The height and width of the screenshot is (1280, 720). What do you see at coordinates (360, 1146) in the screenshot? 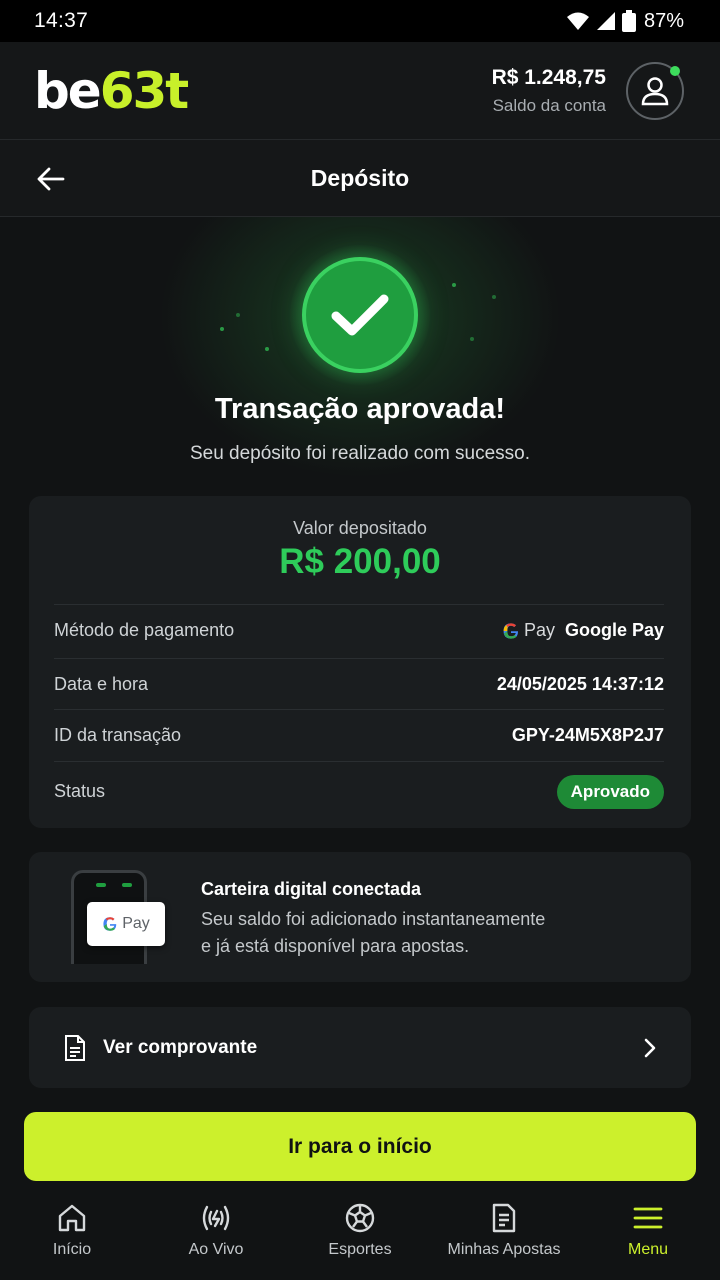
I see `go-home-button: Ir para o início` at bounding box center [360, 1146].